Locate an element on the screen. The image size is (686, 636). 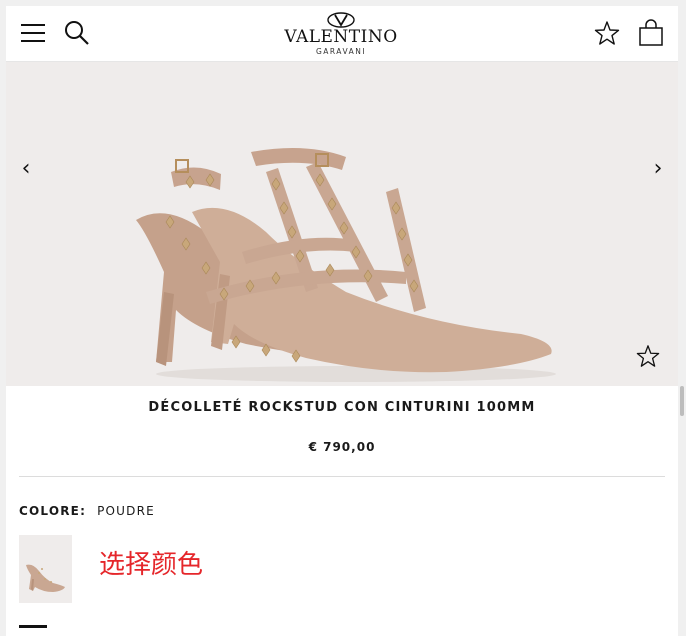
hamburger-menu-icon is located at coordinates (33, 33).